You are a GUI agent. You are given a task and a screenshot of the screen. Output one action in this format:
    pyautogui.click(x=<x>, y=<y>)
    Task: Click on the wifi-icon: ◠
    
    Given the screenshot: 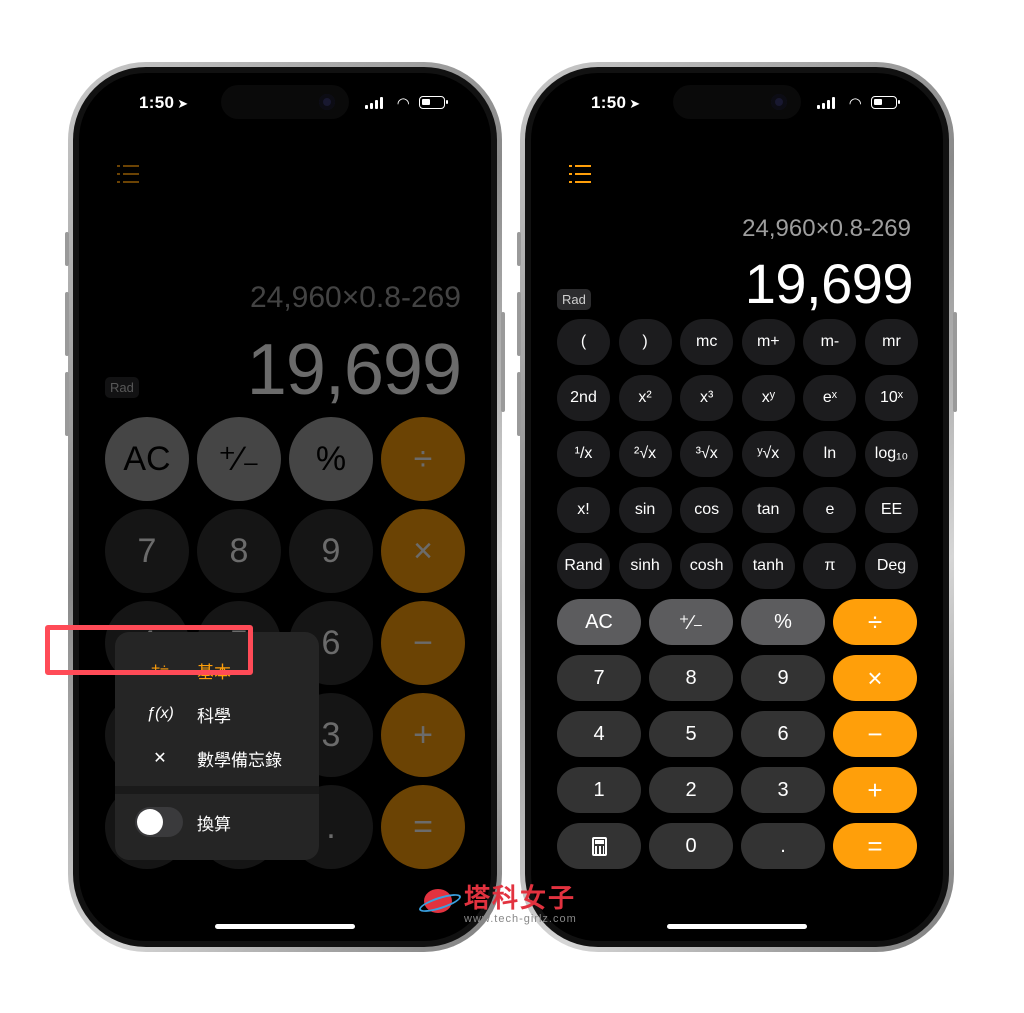 What is the action you would take?
    pyautogui.click(x=855, y=103)
    